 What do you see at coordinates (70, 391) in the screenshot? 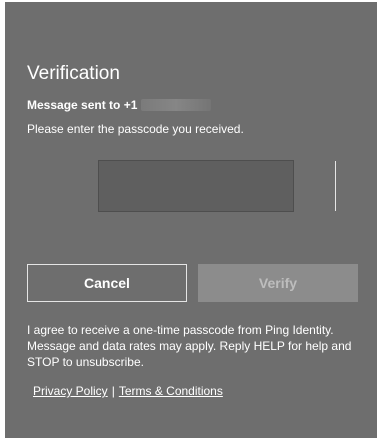
I see `privacy-policy-link: Privacy Policy` at bounding box center [70, 391].